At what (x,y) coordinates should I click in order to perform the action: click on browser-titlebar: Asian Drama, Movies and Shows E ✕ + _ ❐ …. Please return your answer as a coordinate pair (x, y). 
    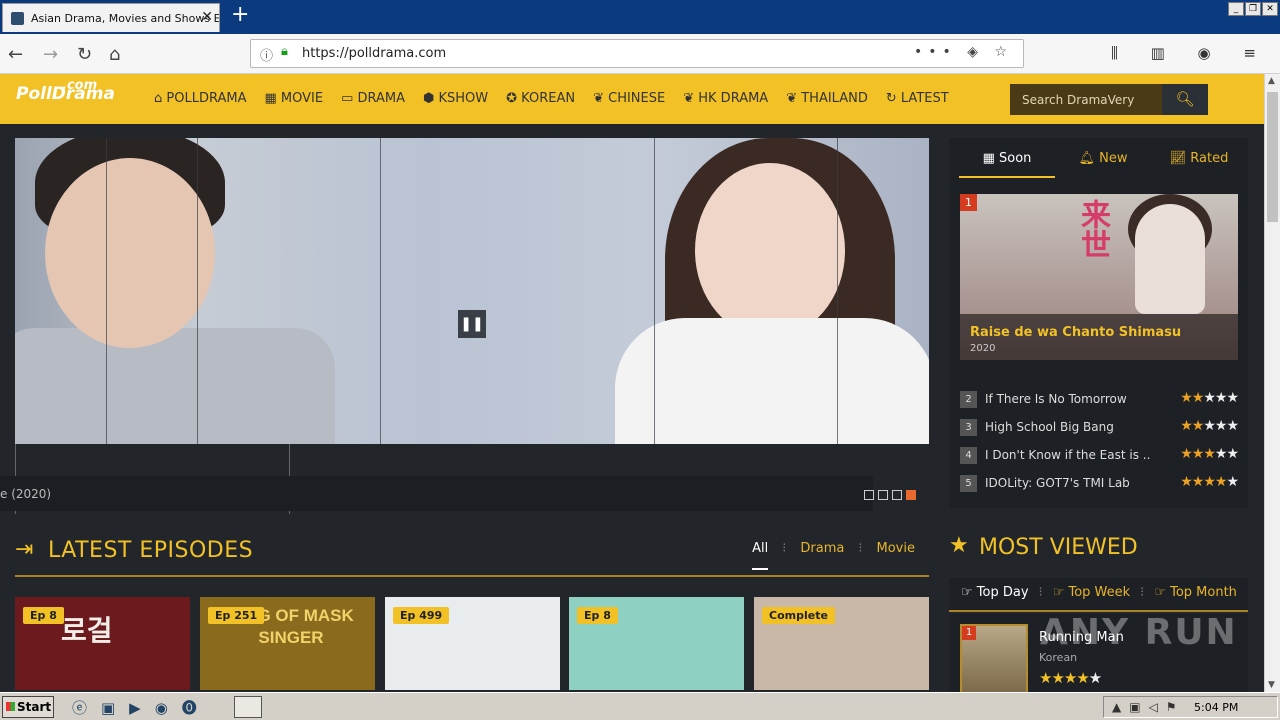
    Looking at the image, I should click on (640, 17).